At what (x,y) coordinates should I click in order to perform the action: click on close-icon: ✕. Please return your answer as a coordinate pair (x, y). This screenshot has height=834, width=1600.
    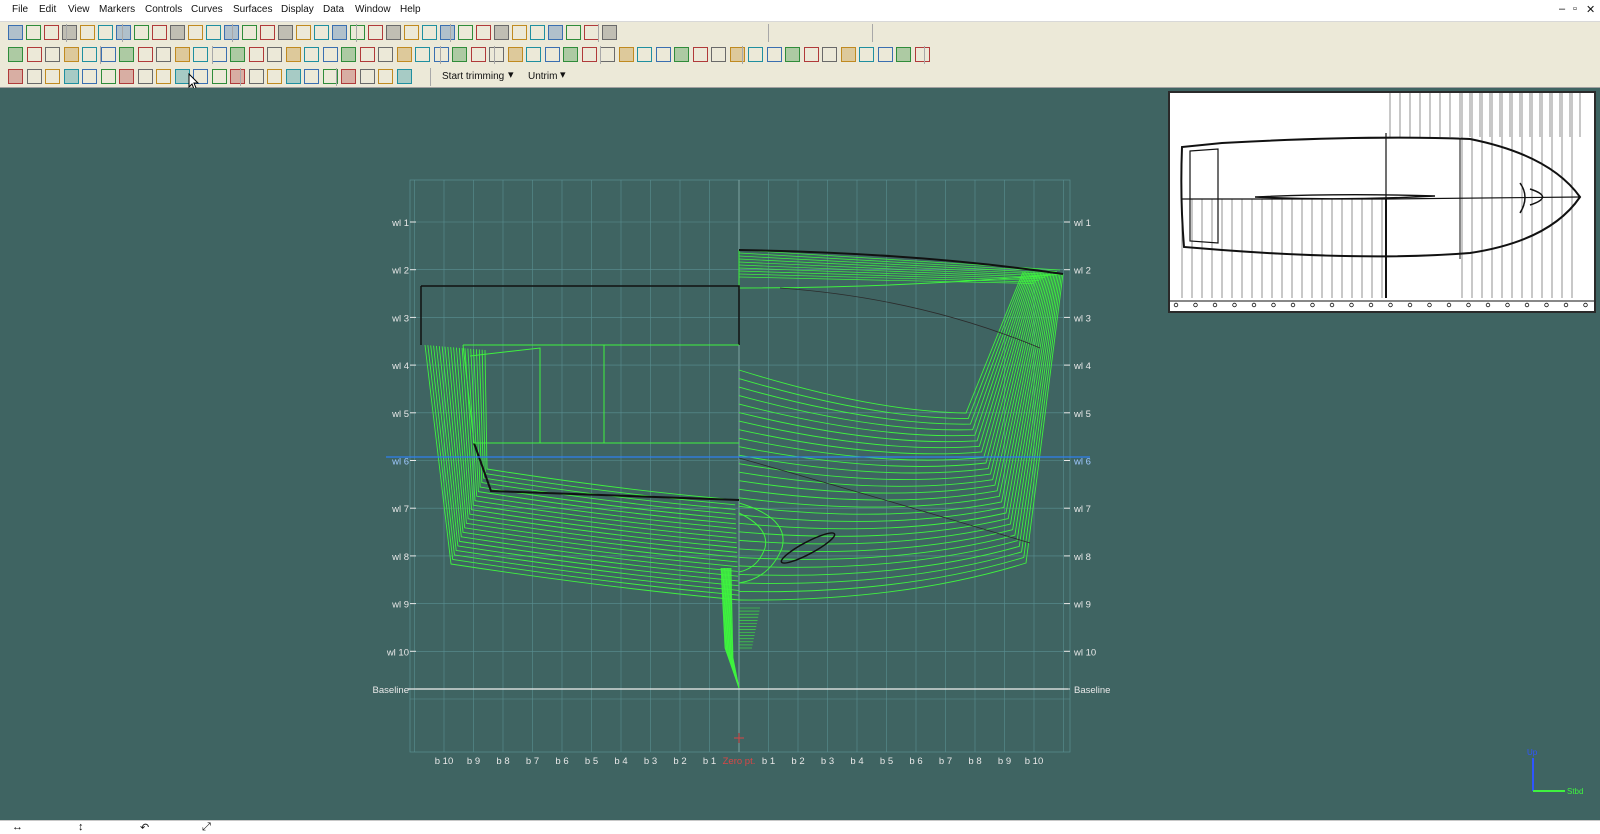
    Looking at the image, I should click on (1590, 9).